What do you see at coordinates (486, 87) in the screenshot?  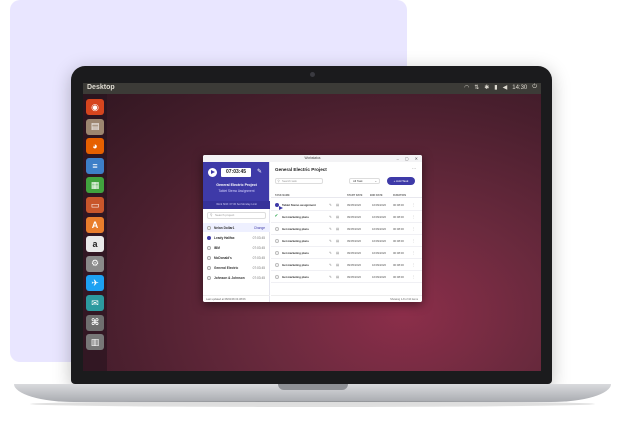 I see `bluetooth-icon: ✱` at bounding box center [486, 87].